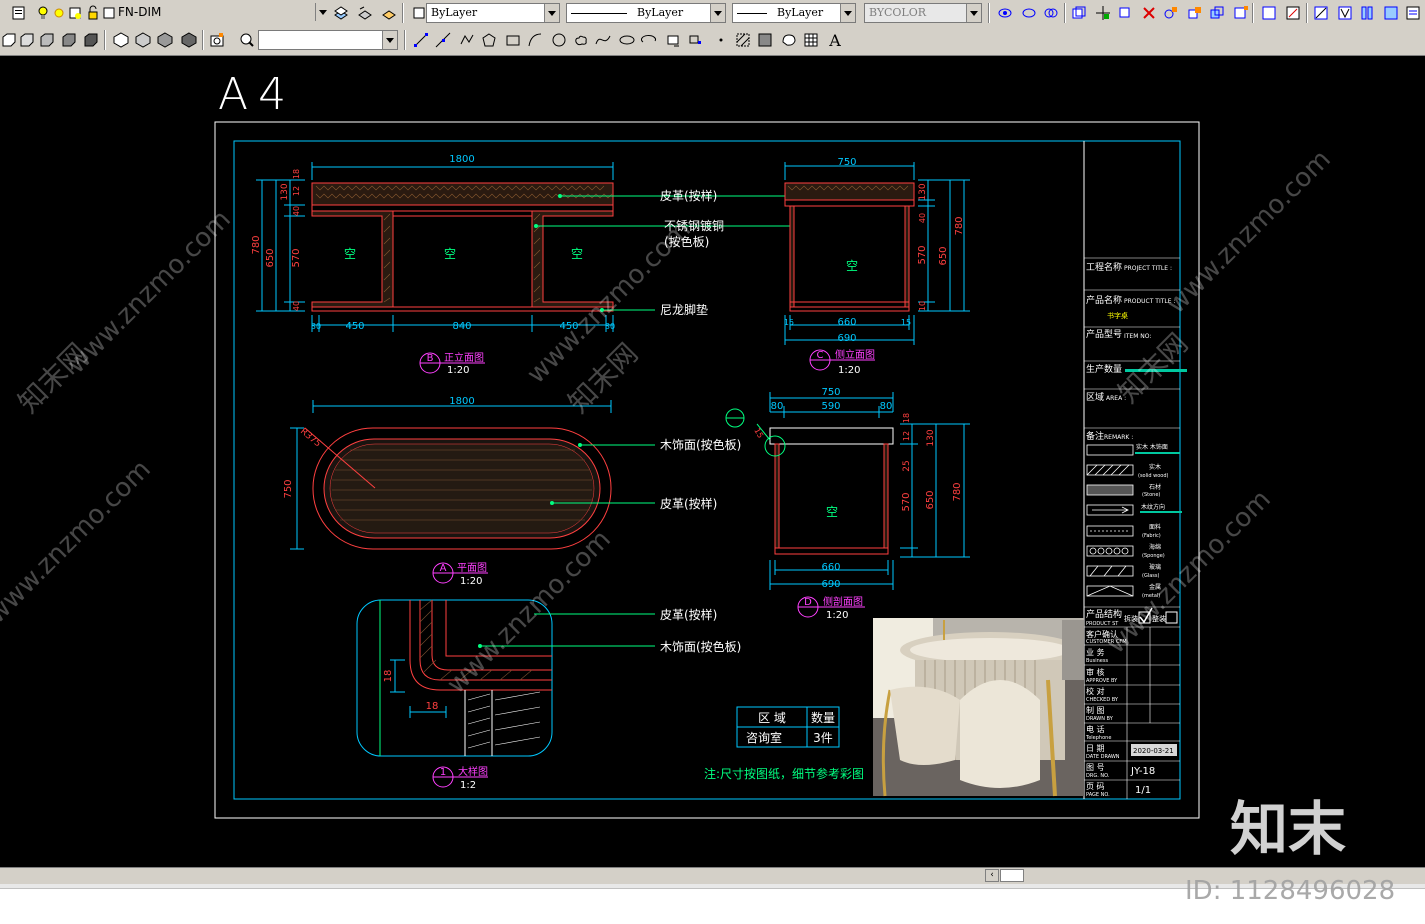 The width and height of the screenshot is (1425, 924). Describe the element at coordinates (1095, 397) in the screenshot. I see `tb-area: 区域` at that location.